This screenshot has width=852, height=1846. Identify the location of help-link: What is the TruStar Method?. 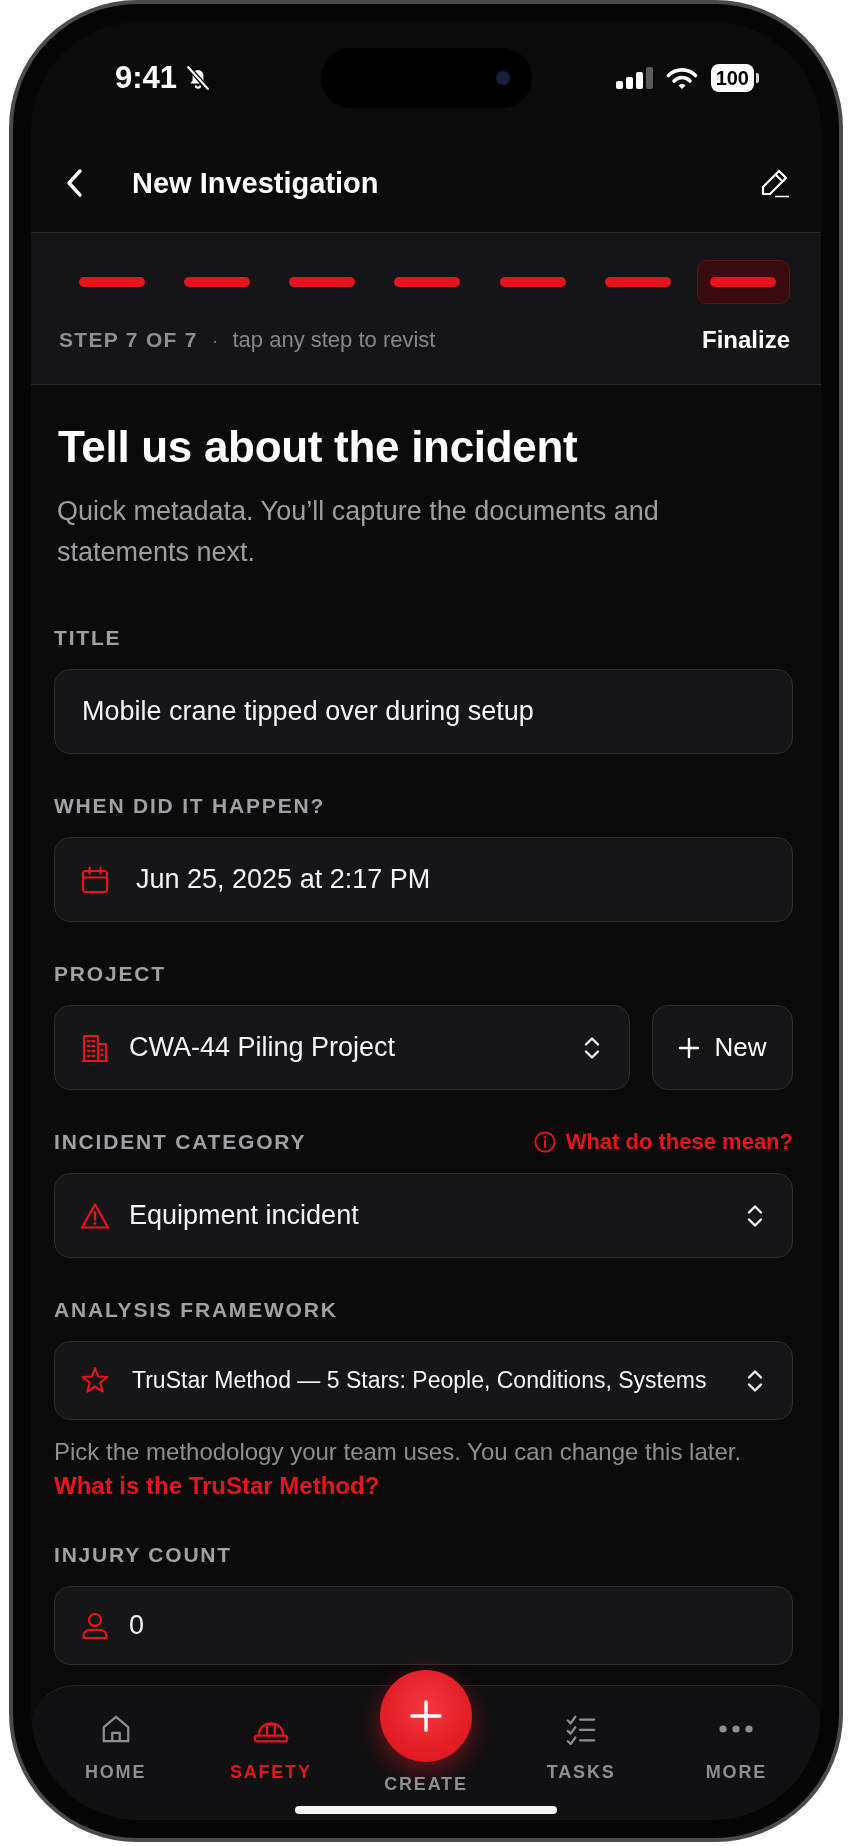
(217, 1486).